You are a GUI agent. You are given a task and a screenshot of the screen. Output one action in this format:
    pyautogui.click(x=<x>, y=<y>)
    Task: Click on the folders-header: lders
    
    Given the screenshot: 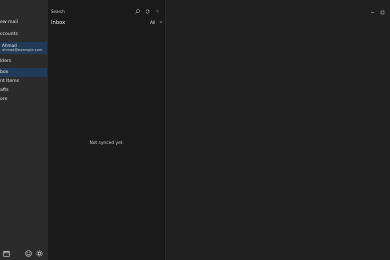 What is the action you would take?
    pyautogui.click(x=23, y=62)
    